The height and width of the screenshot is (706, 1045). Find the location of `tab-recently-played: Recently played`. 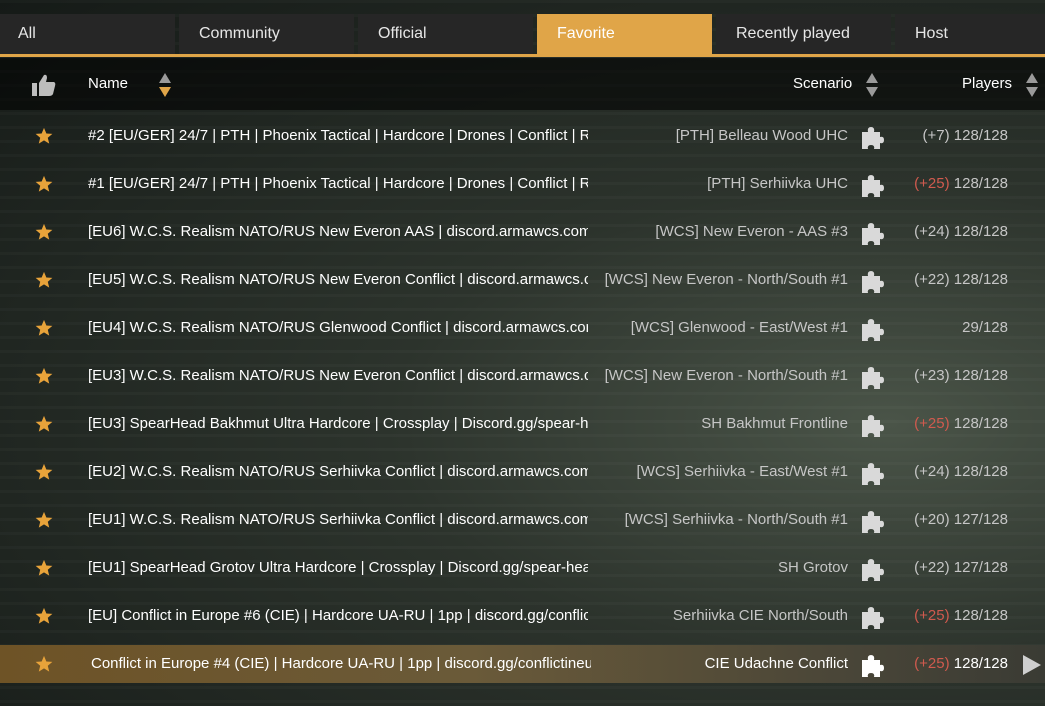

tab-recently-played: Recently played is located at coordinates (803, 34).